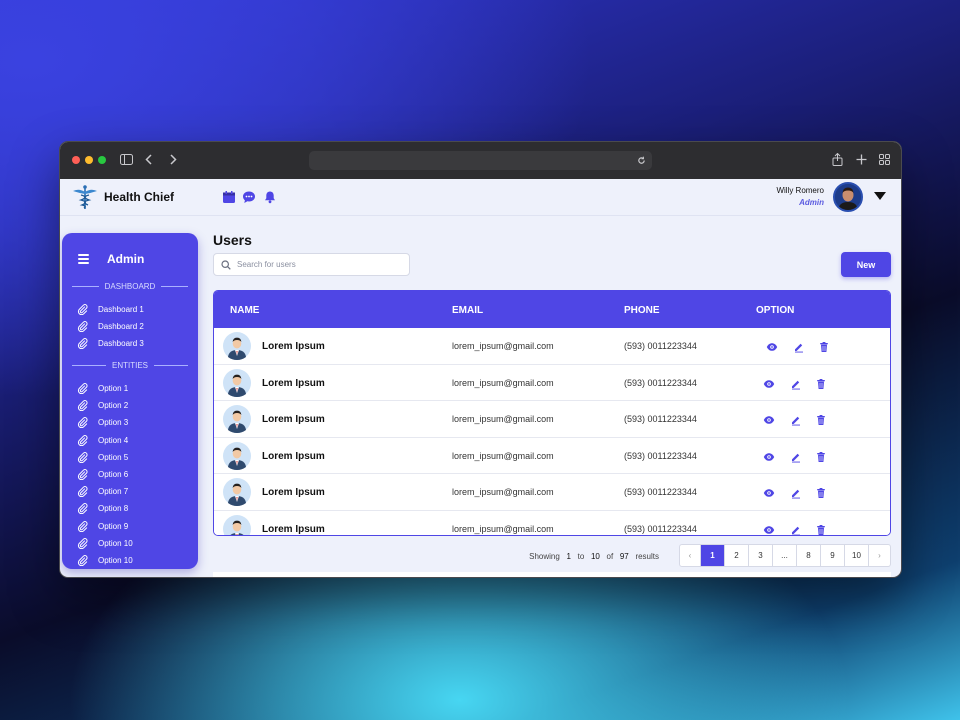 The width and height of the screenshot is (960, 720). What do you see at coordinates (102, 492) in the screenshot?
I see `sidebar-item-option-7: Option 7` at bounding box center [102, 492].